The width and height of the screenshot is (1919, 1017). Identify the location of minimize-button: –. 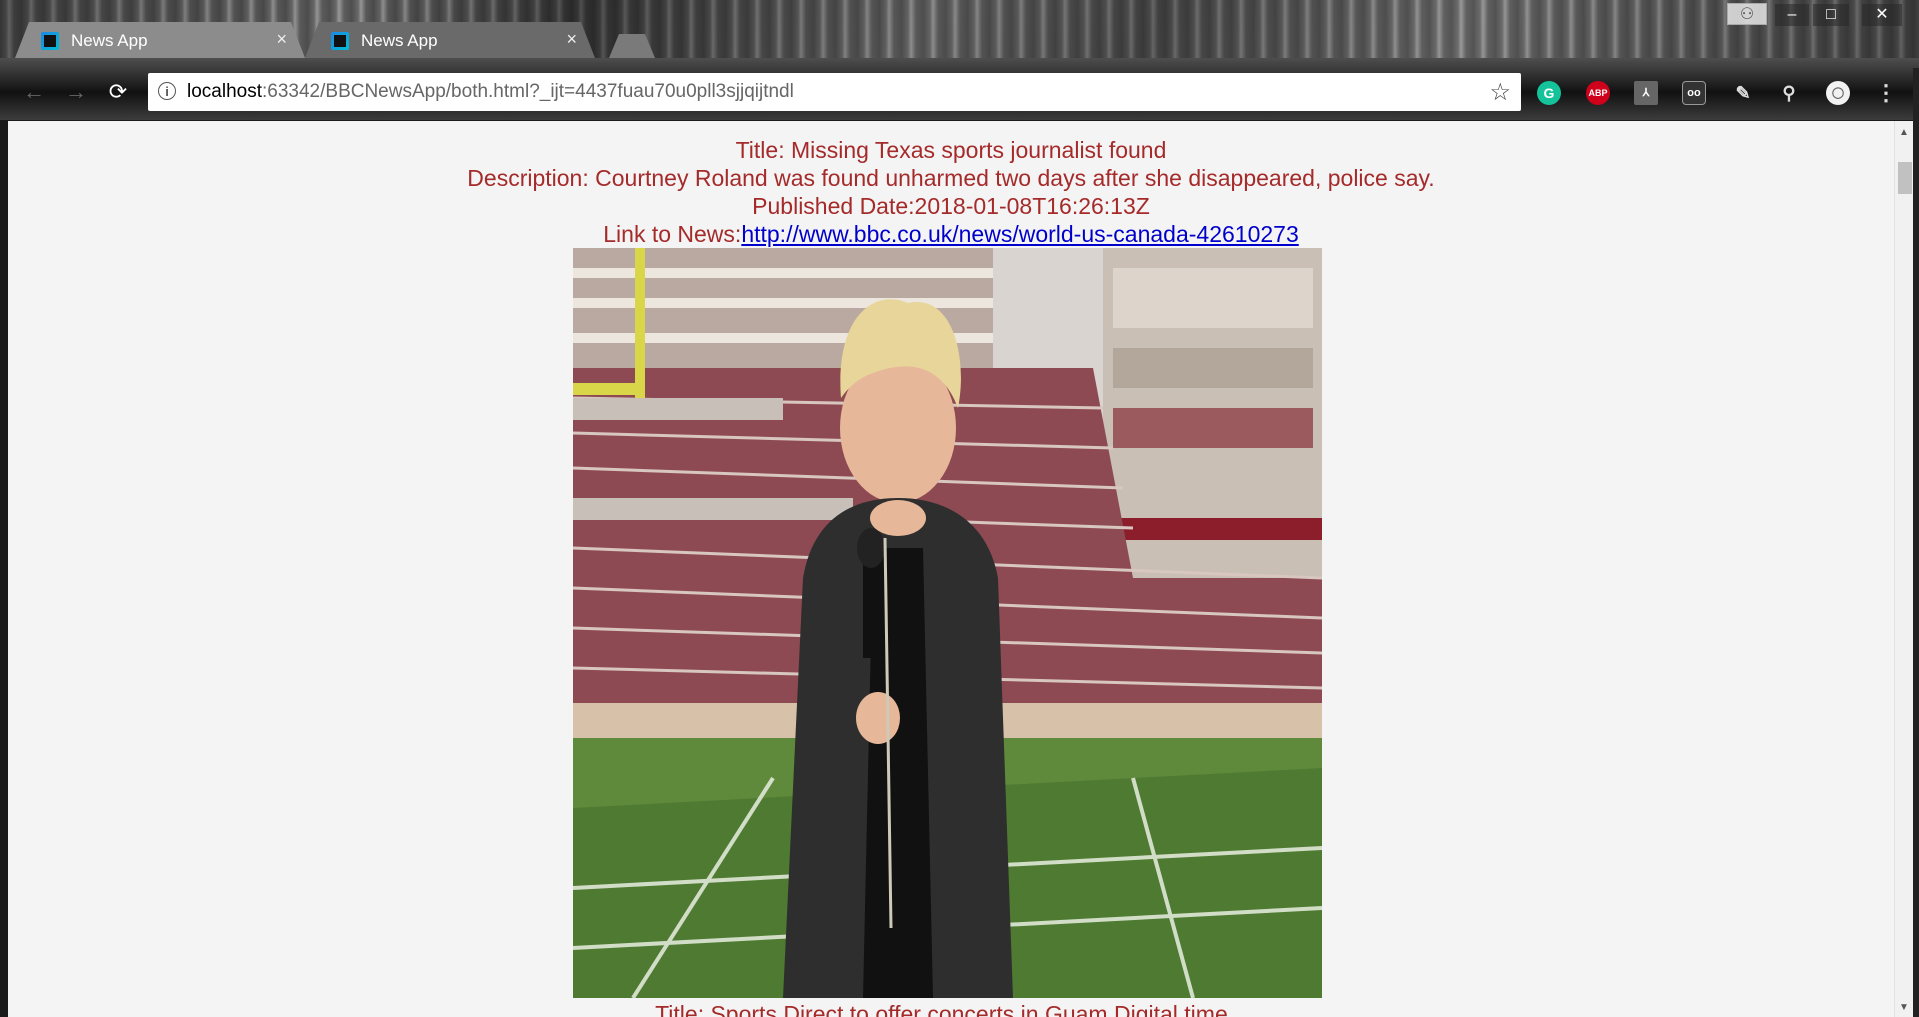
(1792, 15).